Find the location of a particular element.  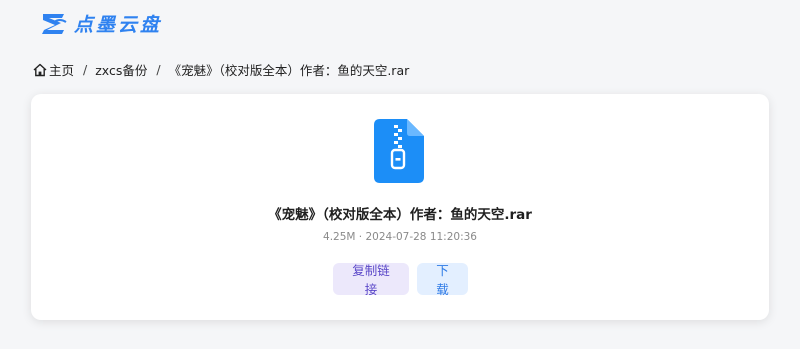

breadcrumb-folder: zxcs备份 is located at coordinates (121, 69).